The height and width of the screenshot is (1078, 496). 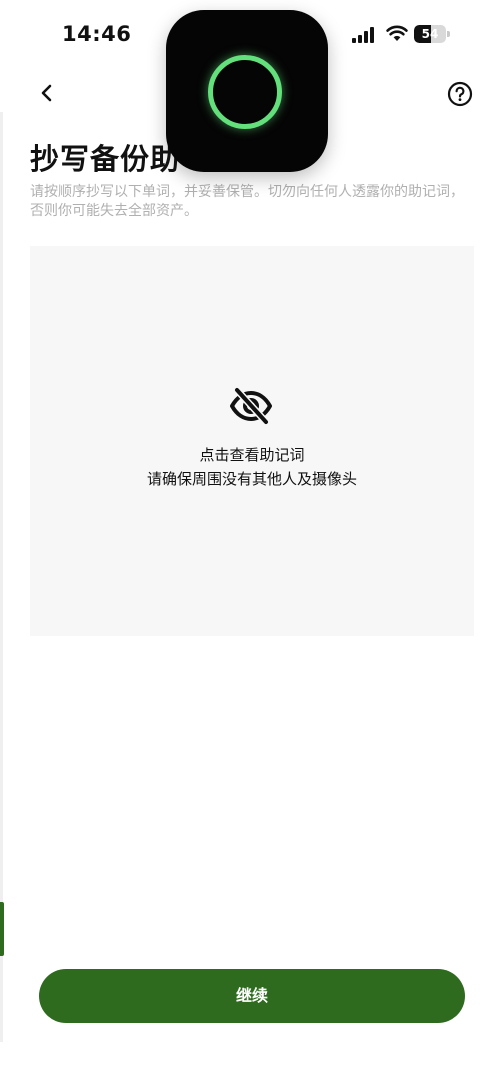 I want to click on floating-app-icon, so click(x=247, y=91).